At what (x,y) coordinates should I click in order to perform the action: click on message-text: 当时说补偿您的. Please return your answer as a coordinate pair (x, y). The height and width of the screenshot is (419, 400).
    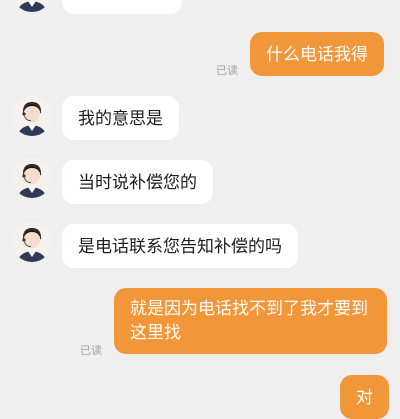
    Looking at the image, I should click on (137, 183).